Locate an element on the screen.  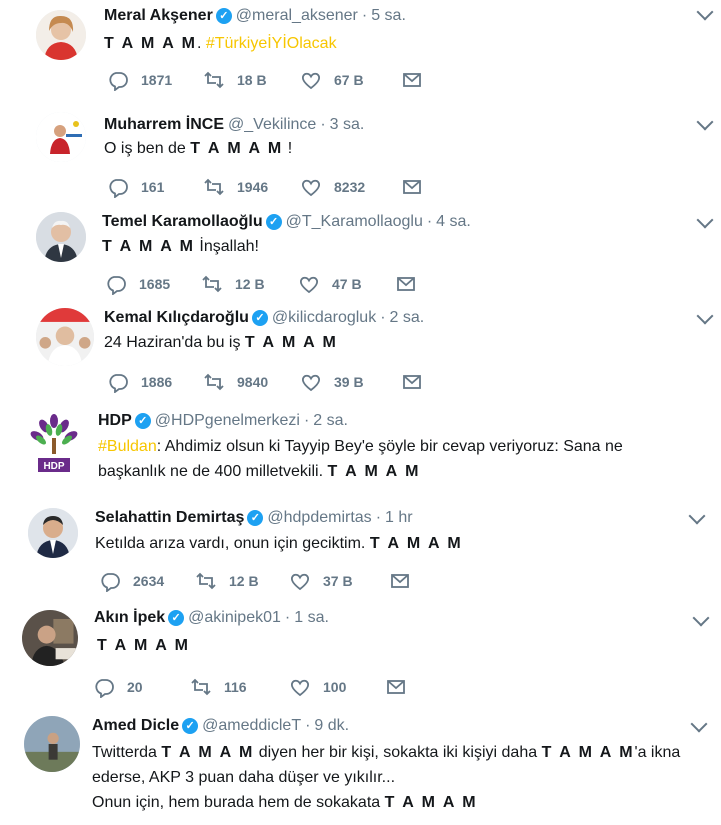
timestamp: 9 dk. is located at coordinates (331, 725).